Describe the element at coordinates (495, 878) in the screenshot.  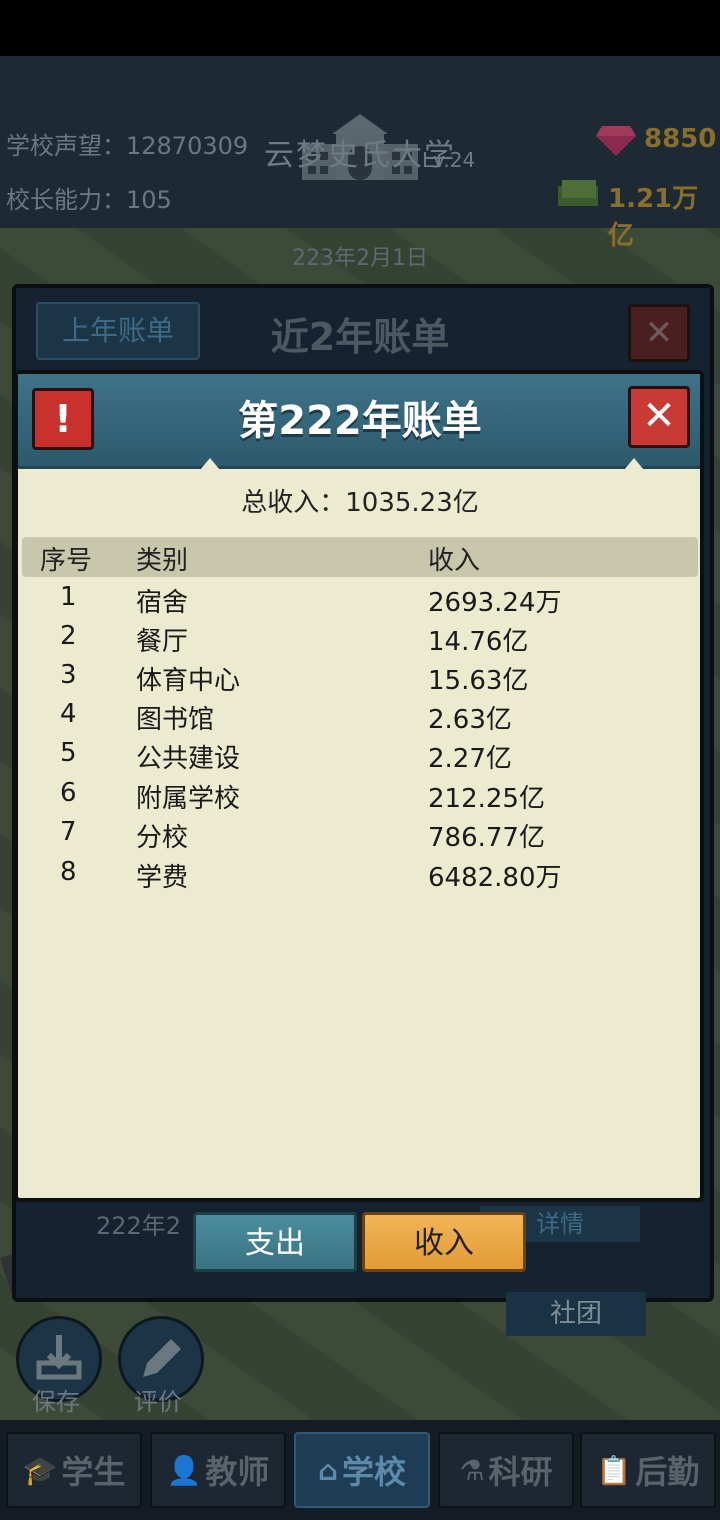
I see `row-income: 6482.80万` at that location.